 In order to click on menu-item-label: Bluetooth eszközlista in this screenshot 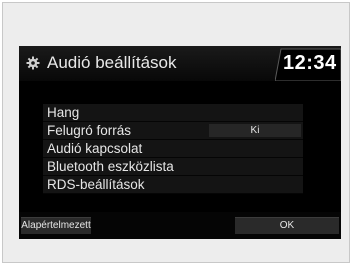, I will do `click(110, 166)`.